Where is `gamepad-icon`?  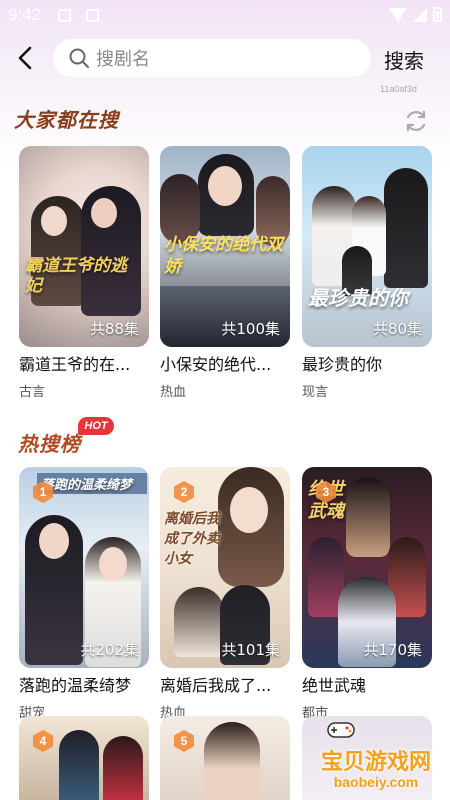
gamepad-icon is located at coordinates (341, 730).